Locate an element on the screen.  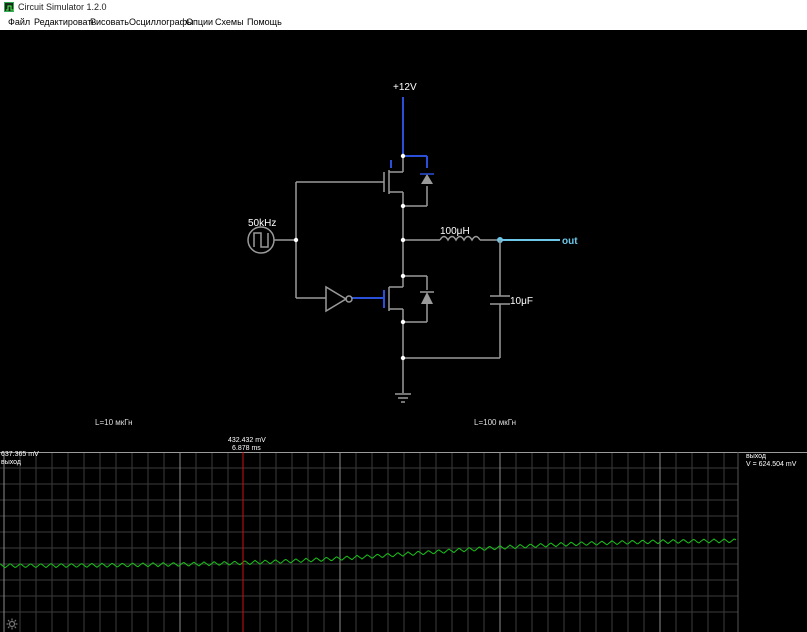
source-frequency-label: 50kHz is located at coordinates (262, 223).